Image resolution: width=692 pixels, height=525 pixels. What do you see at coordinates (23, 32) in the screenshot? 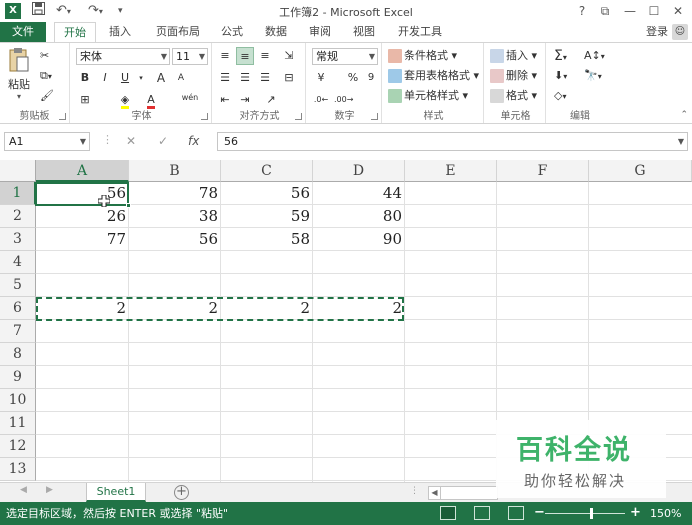
I see `tab-file: 文件` at bounding box center [23, 32].